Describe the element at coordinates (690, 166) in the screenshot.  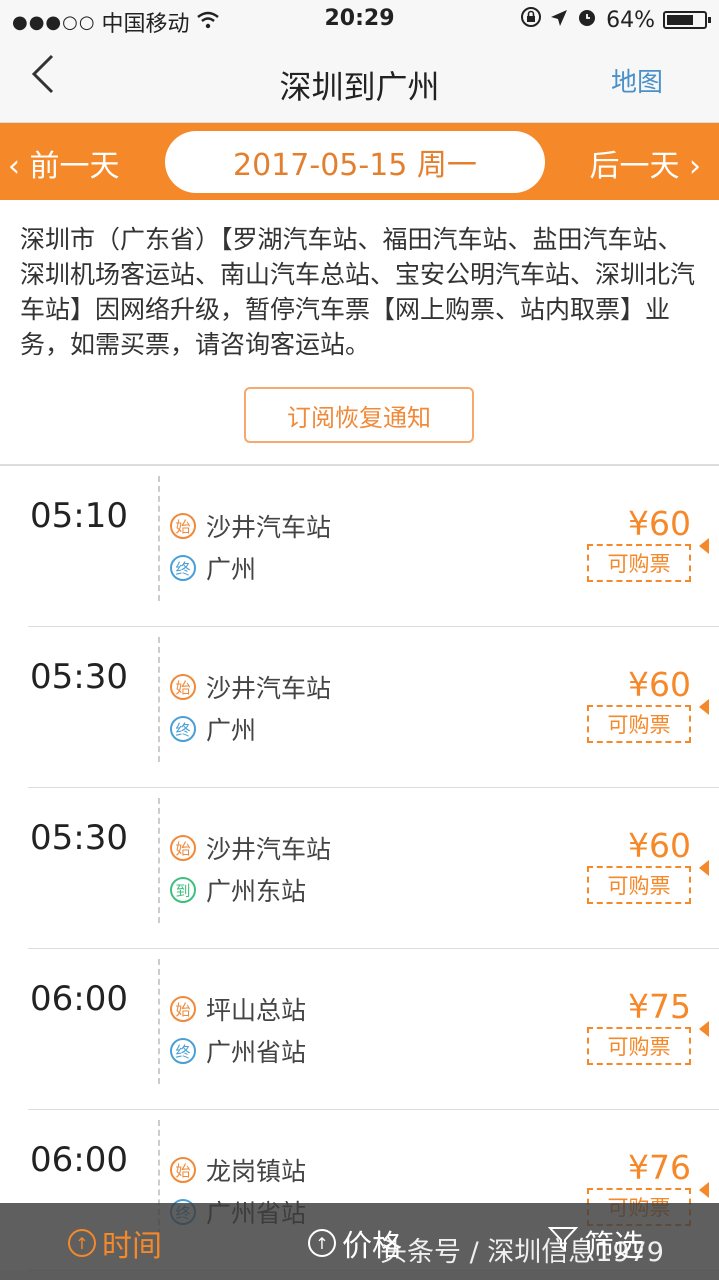
I see `chevron-right-icon: ›` at that location.